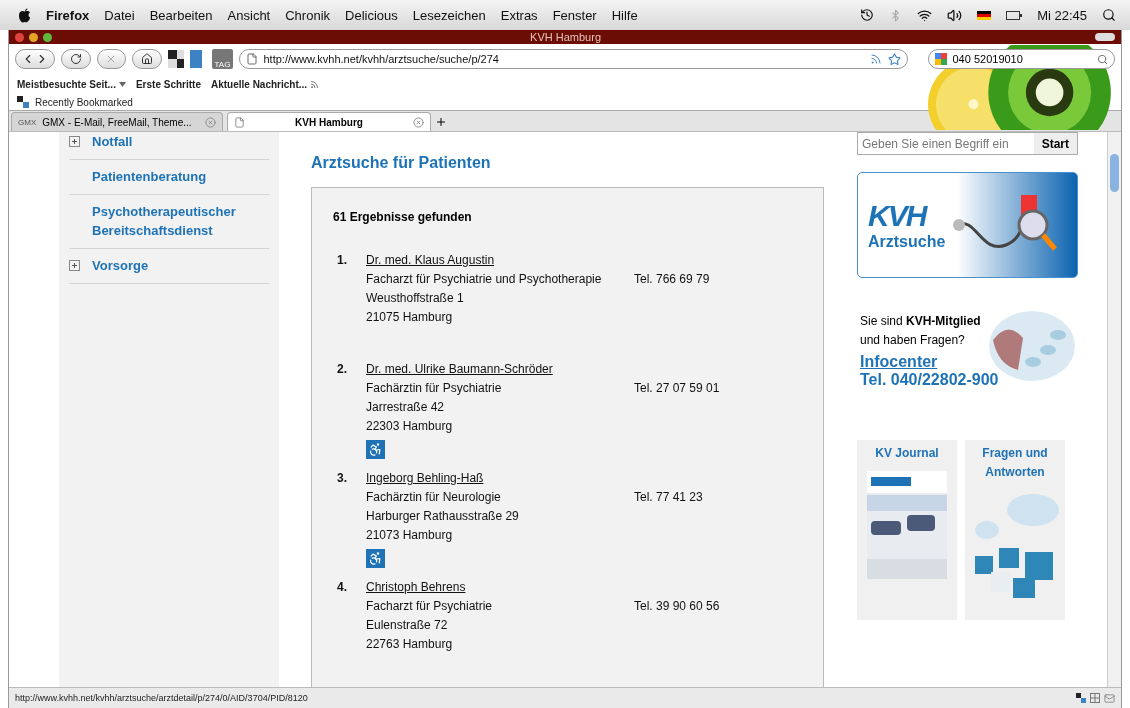  What do you see at coordinates (410, 318) in the screenshot?
I see `city-text: 21075 Hamburg` at bounding box center [410, 318].